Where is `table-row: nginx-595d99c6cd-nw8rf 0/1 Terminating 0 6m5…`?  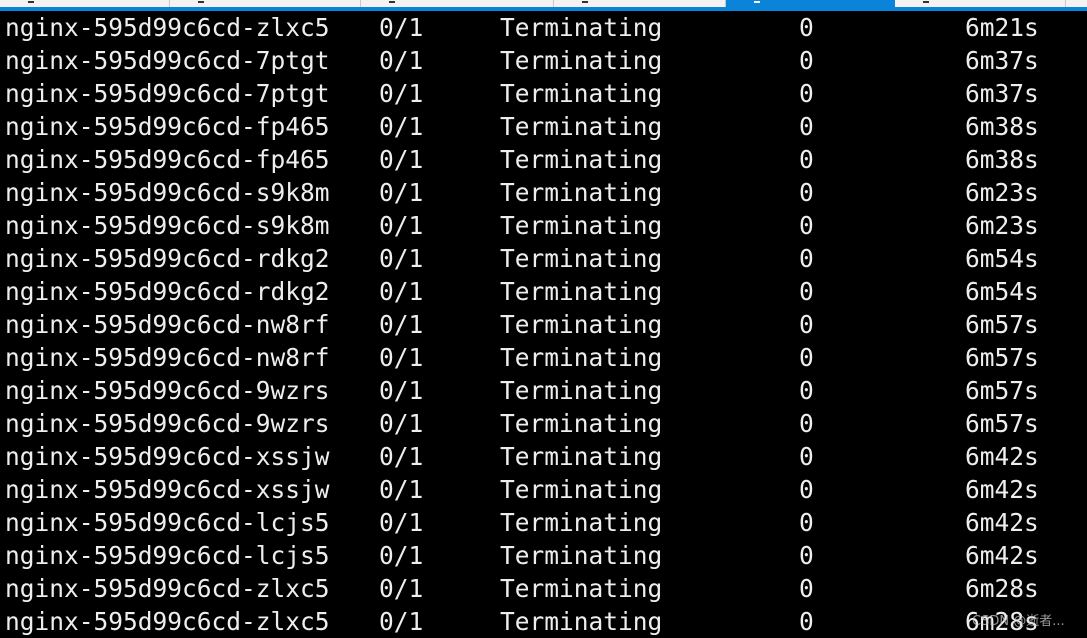 table-row: nginx-595d99c6cd-nw8rf 0/1 Terminating 0 6m5… is located at coordinates (543, 357).